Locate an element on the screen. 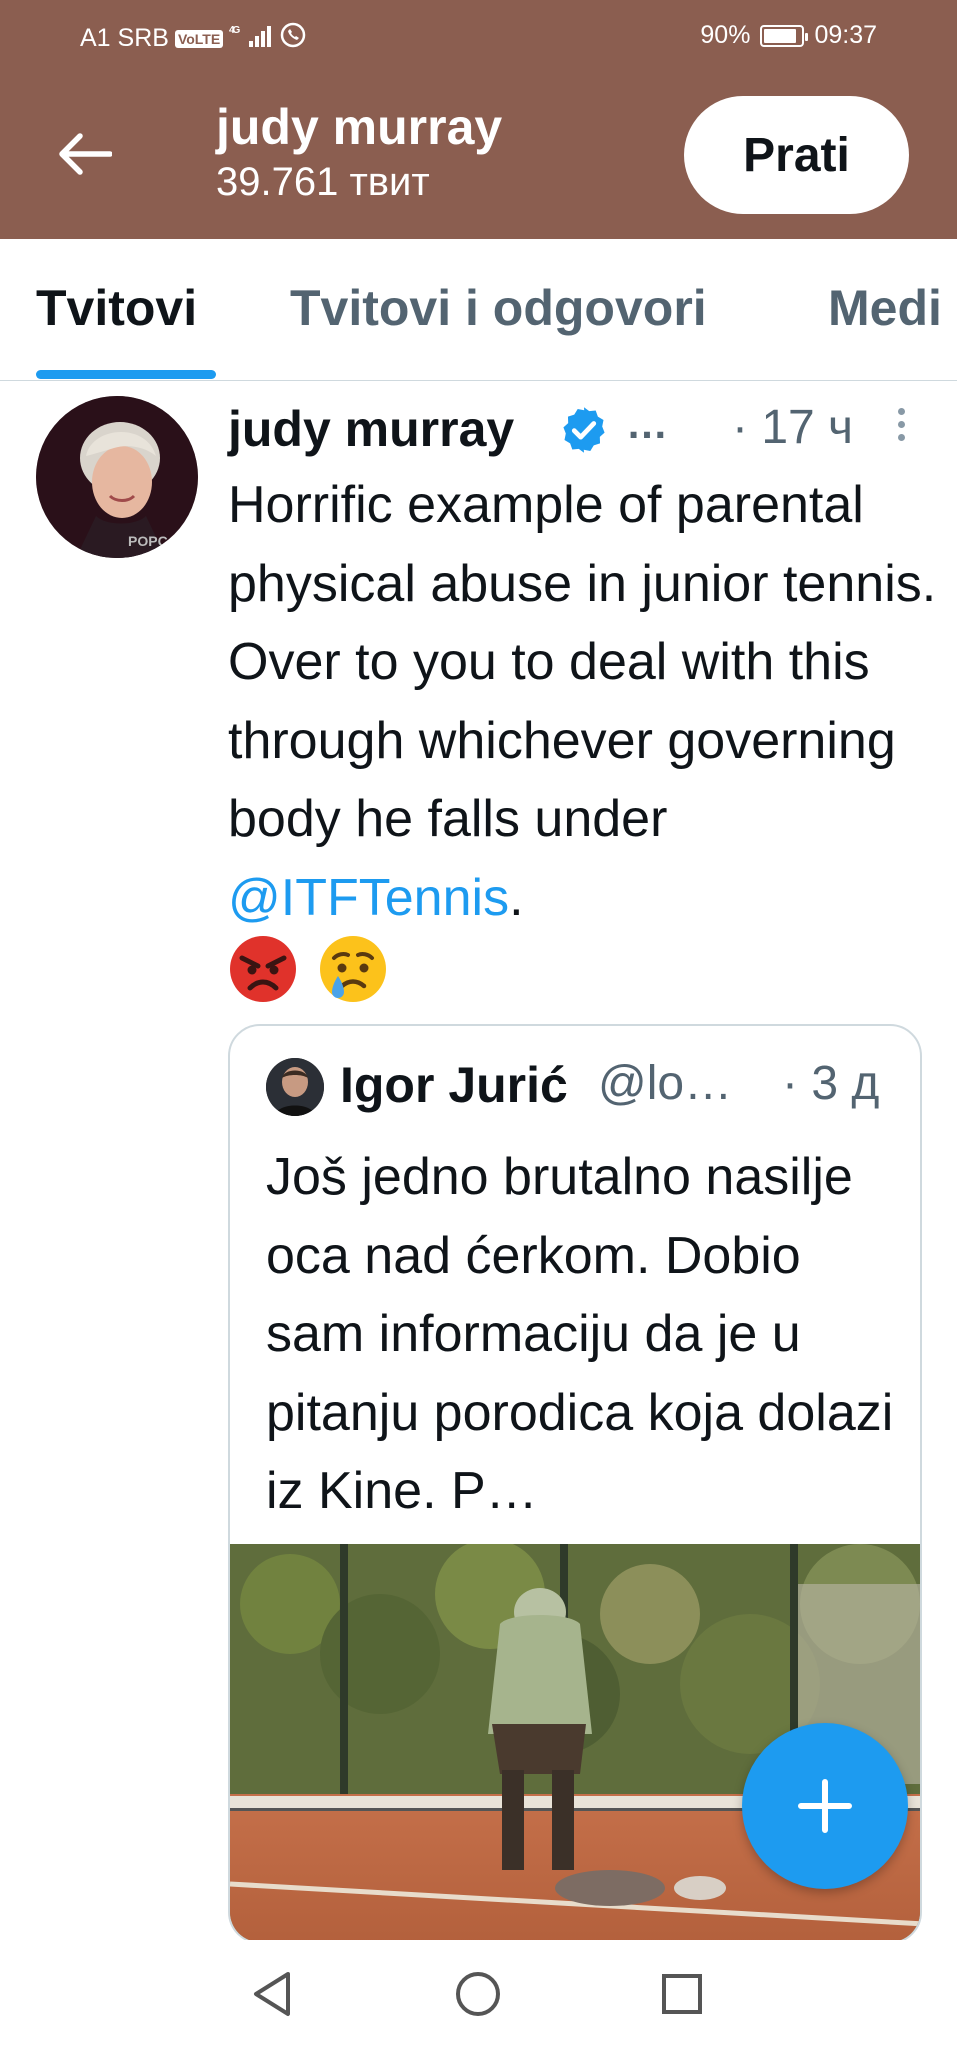 The image size is (957, 2048). crying-face-emoji is located at coordinates (353, 969).